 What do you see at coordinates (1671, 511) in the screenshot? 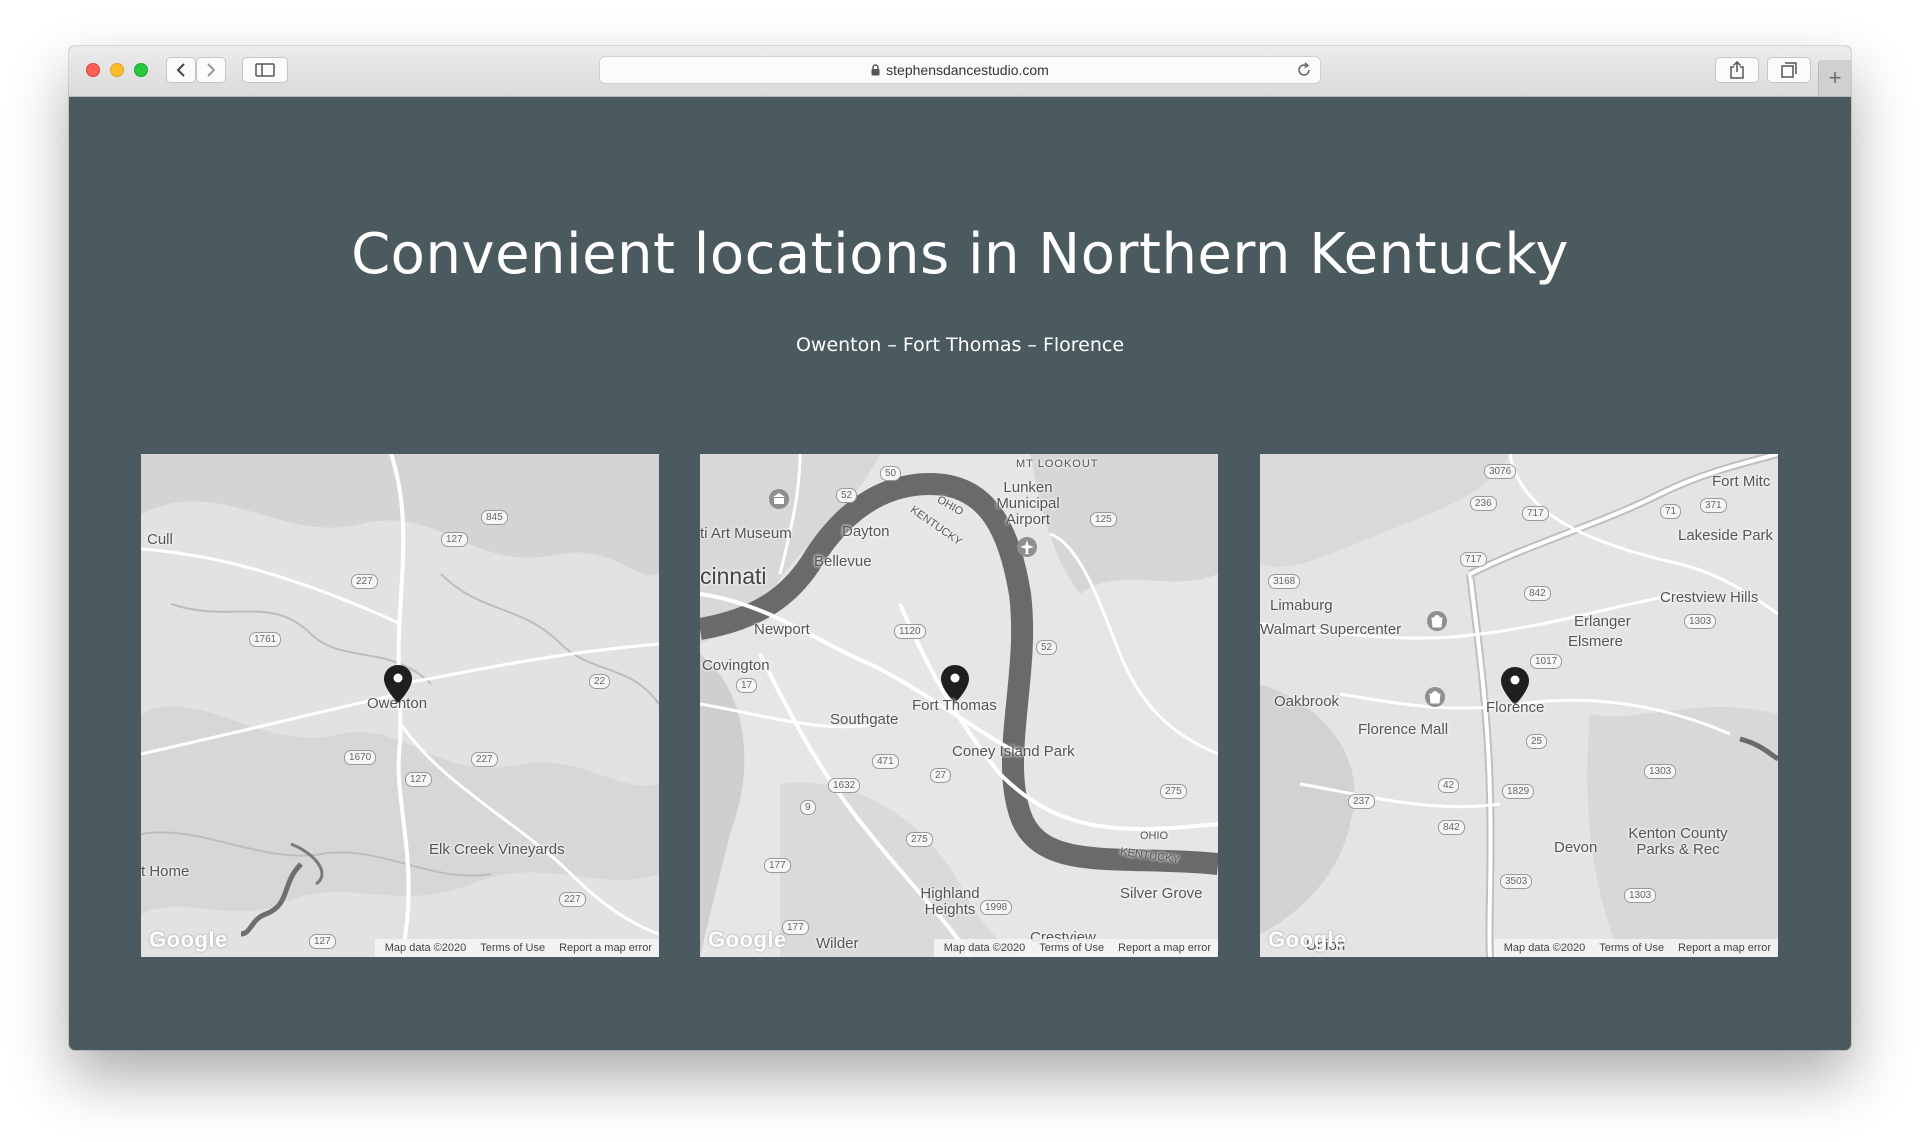
I see `road-shield: 71` at bounding box center [1671, 511].